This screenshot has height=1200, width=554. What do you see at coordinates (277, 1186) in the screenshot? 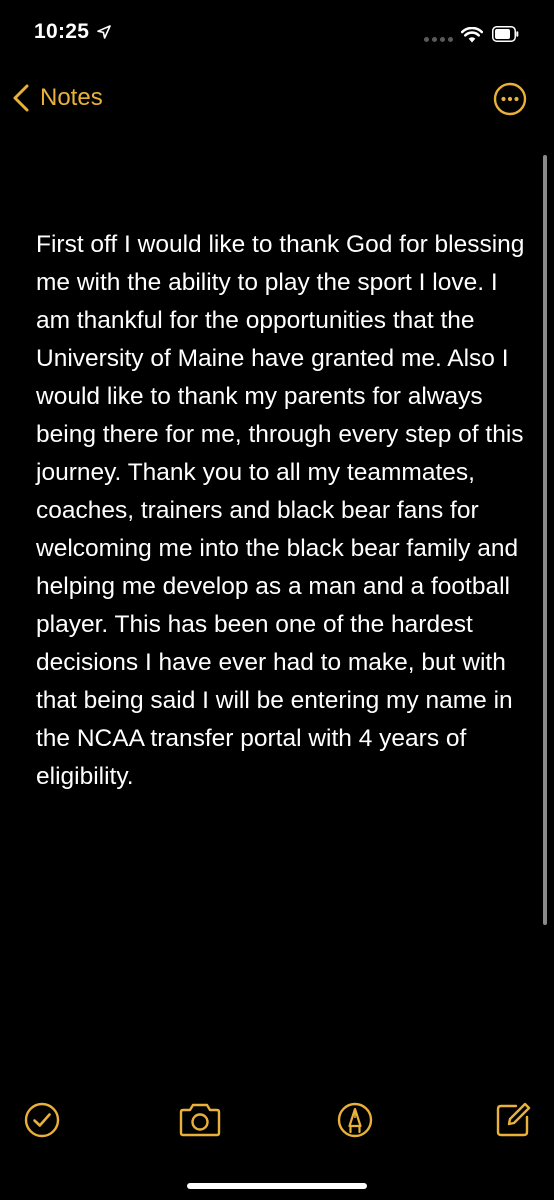
I see `home-indicator` at bounding box center [277, 1186].